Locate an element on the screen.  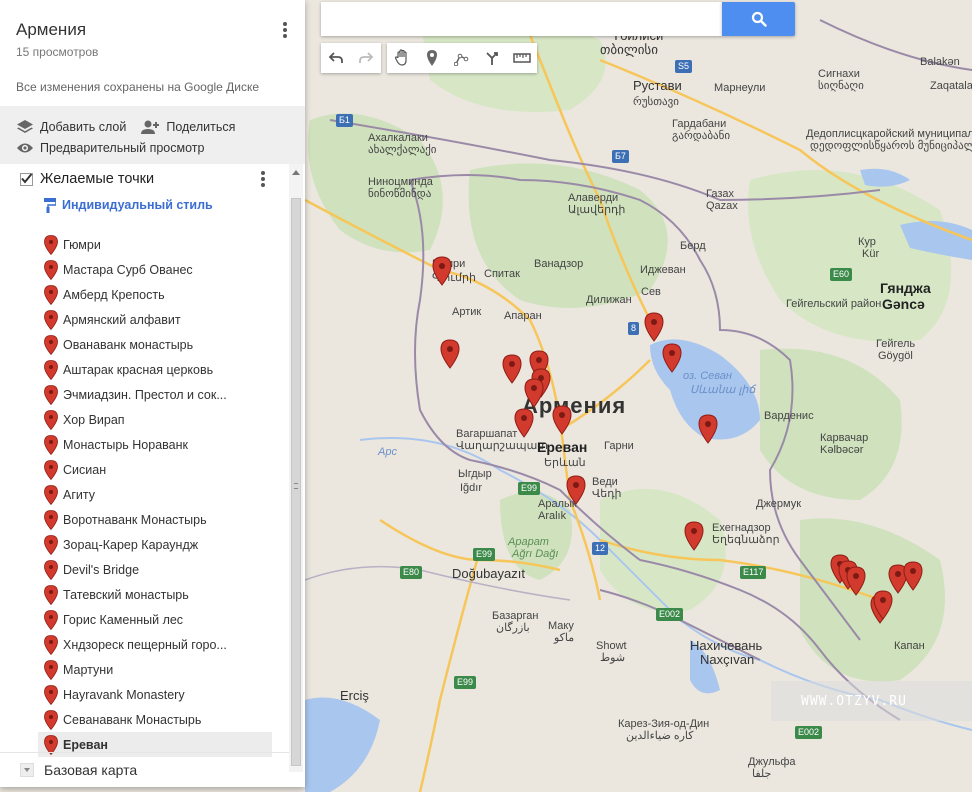
map-options-menu-button is located at coordinates (285, 30).